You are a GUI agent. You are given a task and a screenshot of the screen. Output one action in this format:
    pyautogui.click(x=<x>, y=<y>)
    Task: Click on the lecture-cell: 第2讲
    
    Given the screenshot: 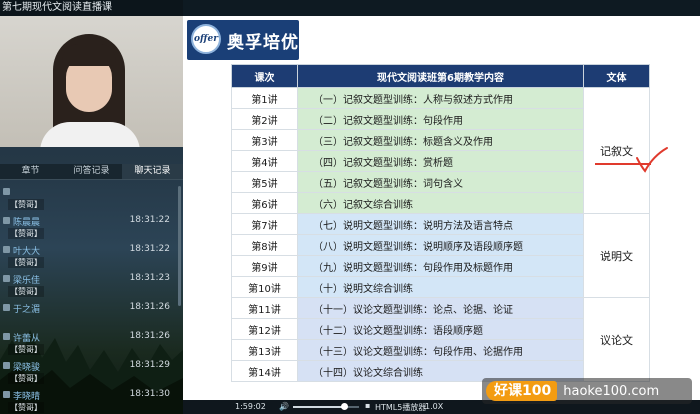 What is the action you would take?
    pyautogui.click(x=264, y=119)
    